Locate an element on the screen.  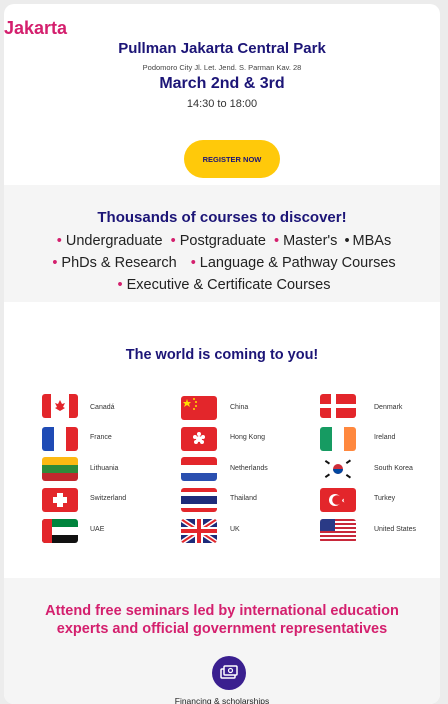
france-flag-icon is located at coordinates (60, 439).